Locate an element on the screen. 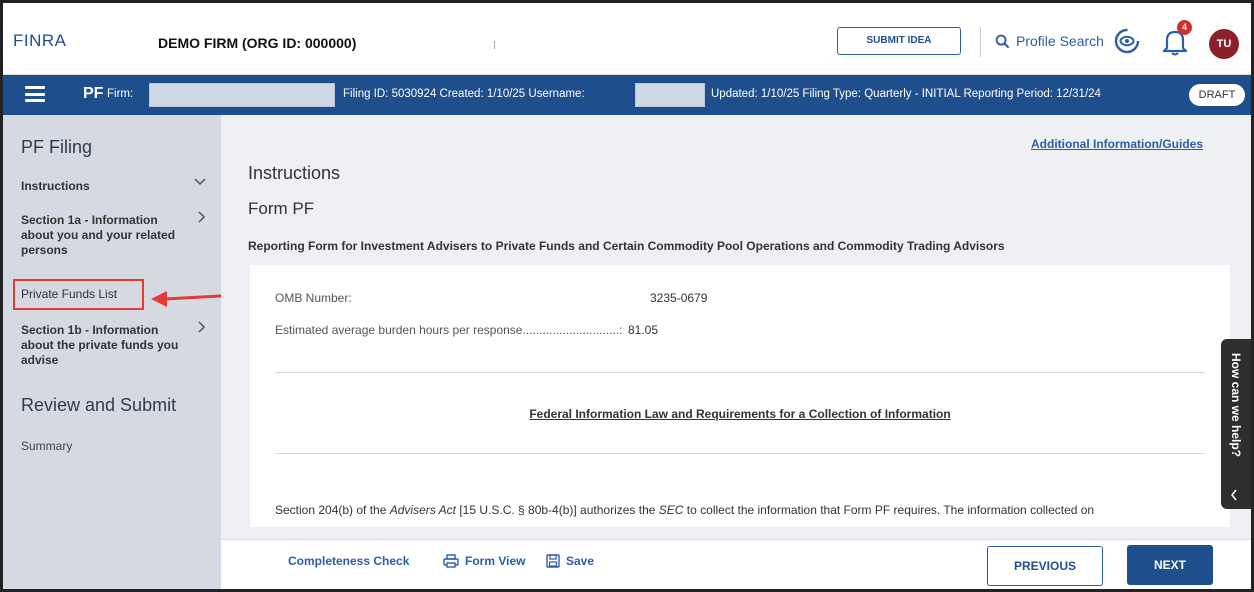 This screenshot has width=1254, height=592. profile-search-link: Profile Search is located at coordinates (1049, 41).